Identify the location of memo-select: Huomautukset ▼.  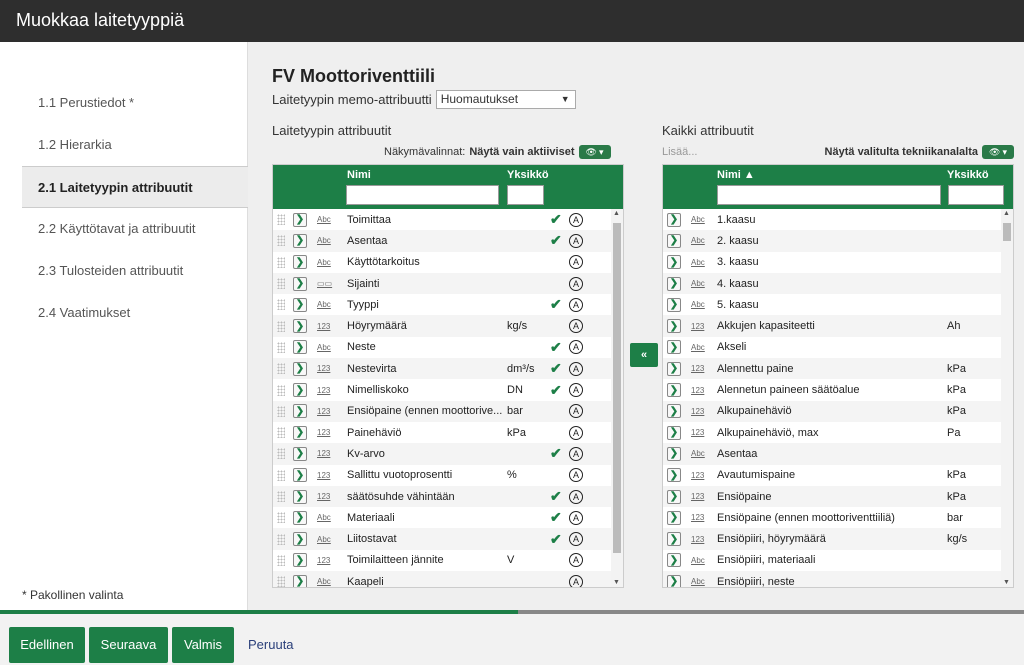
(505, 99).